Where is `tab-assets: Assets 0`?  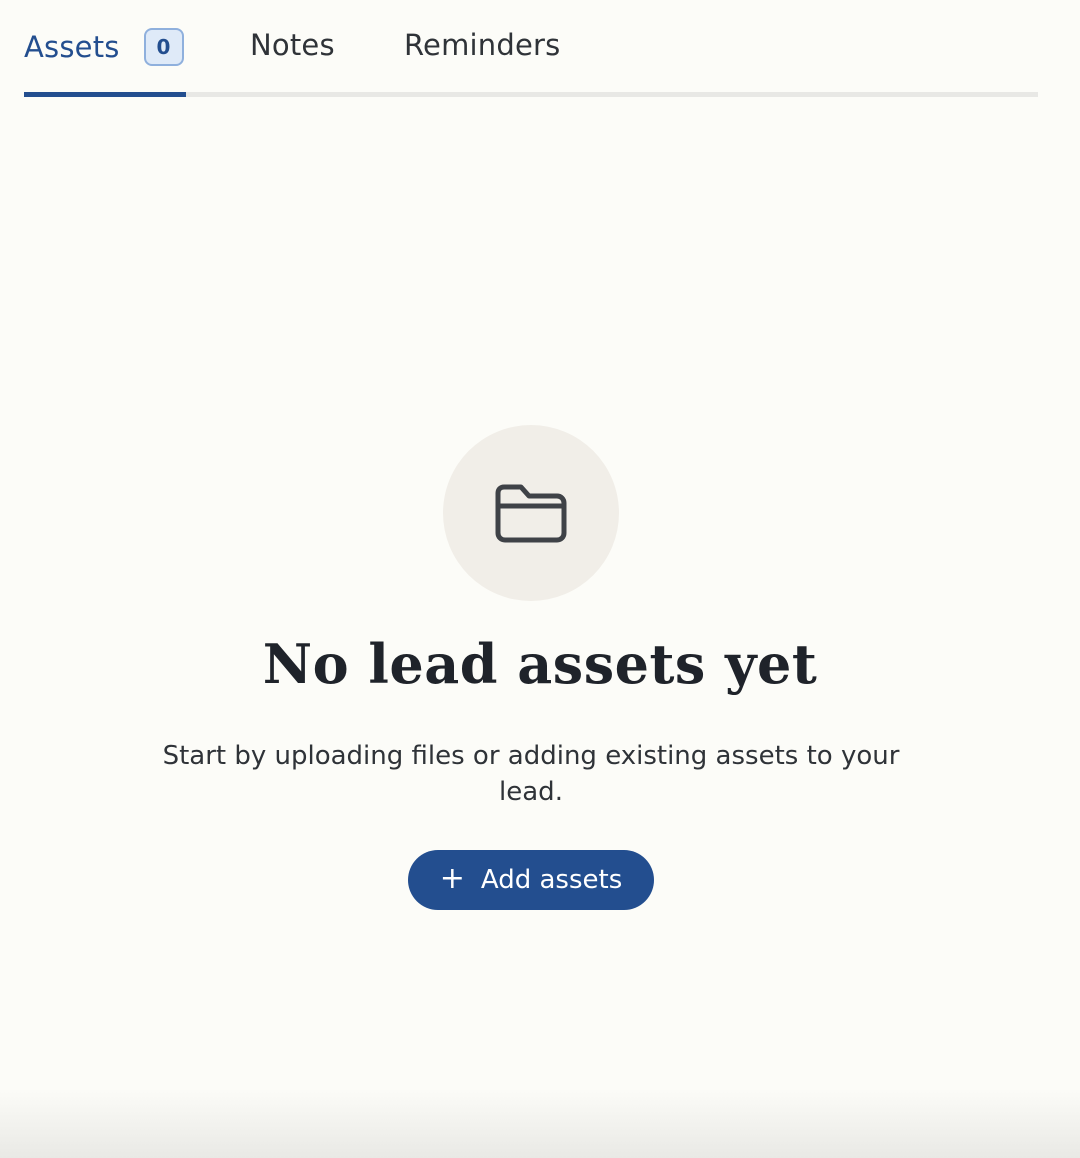
tab-assets: Assets 0 is located at coordinates (104, 47).